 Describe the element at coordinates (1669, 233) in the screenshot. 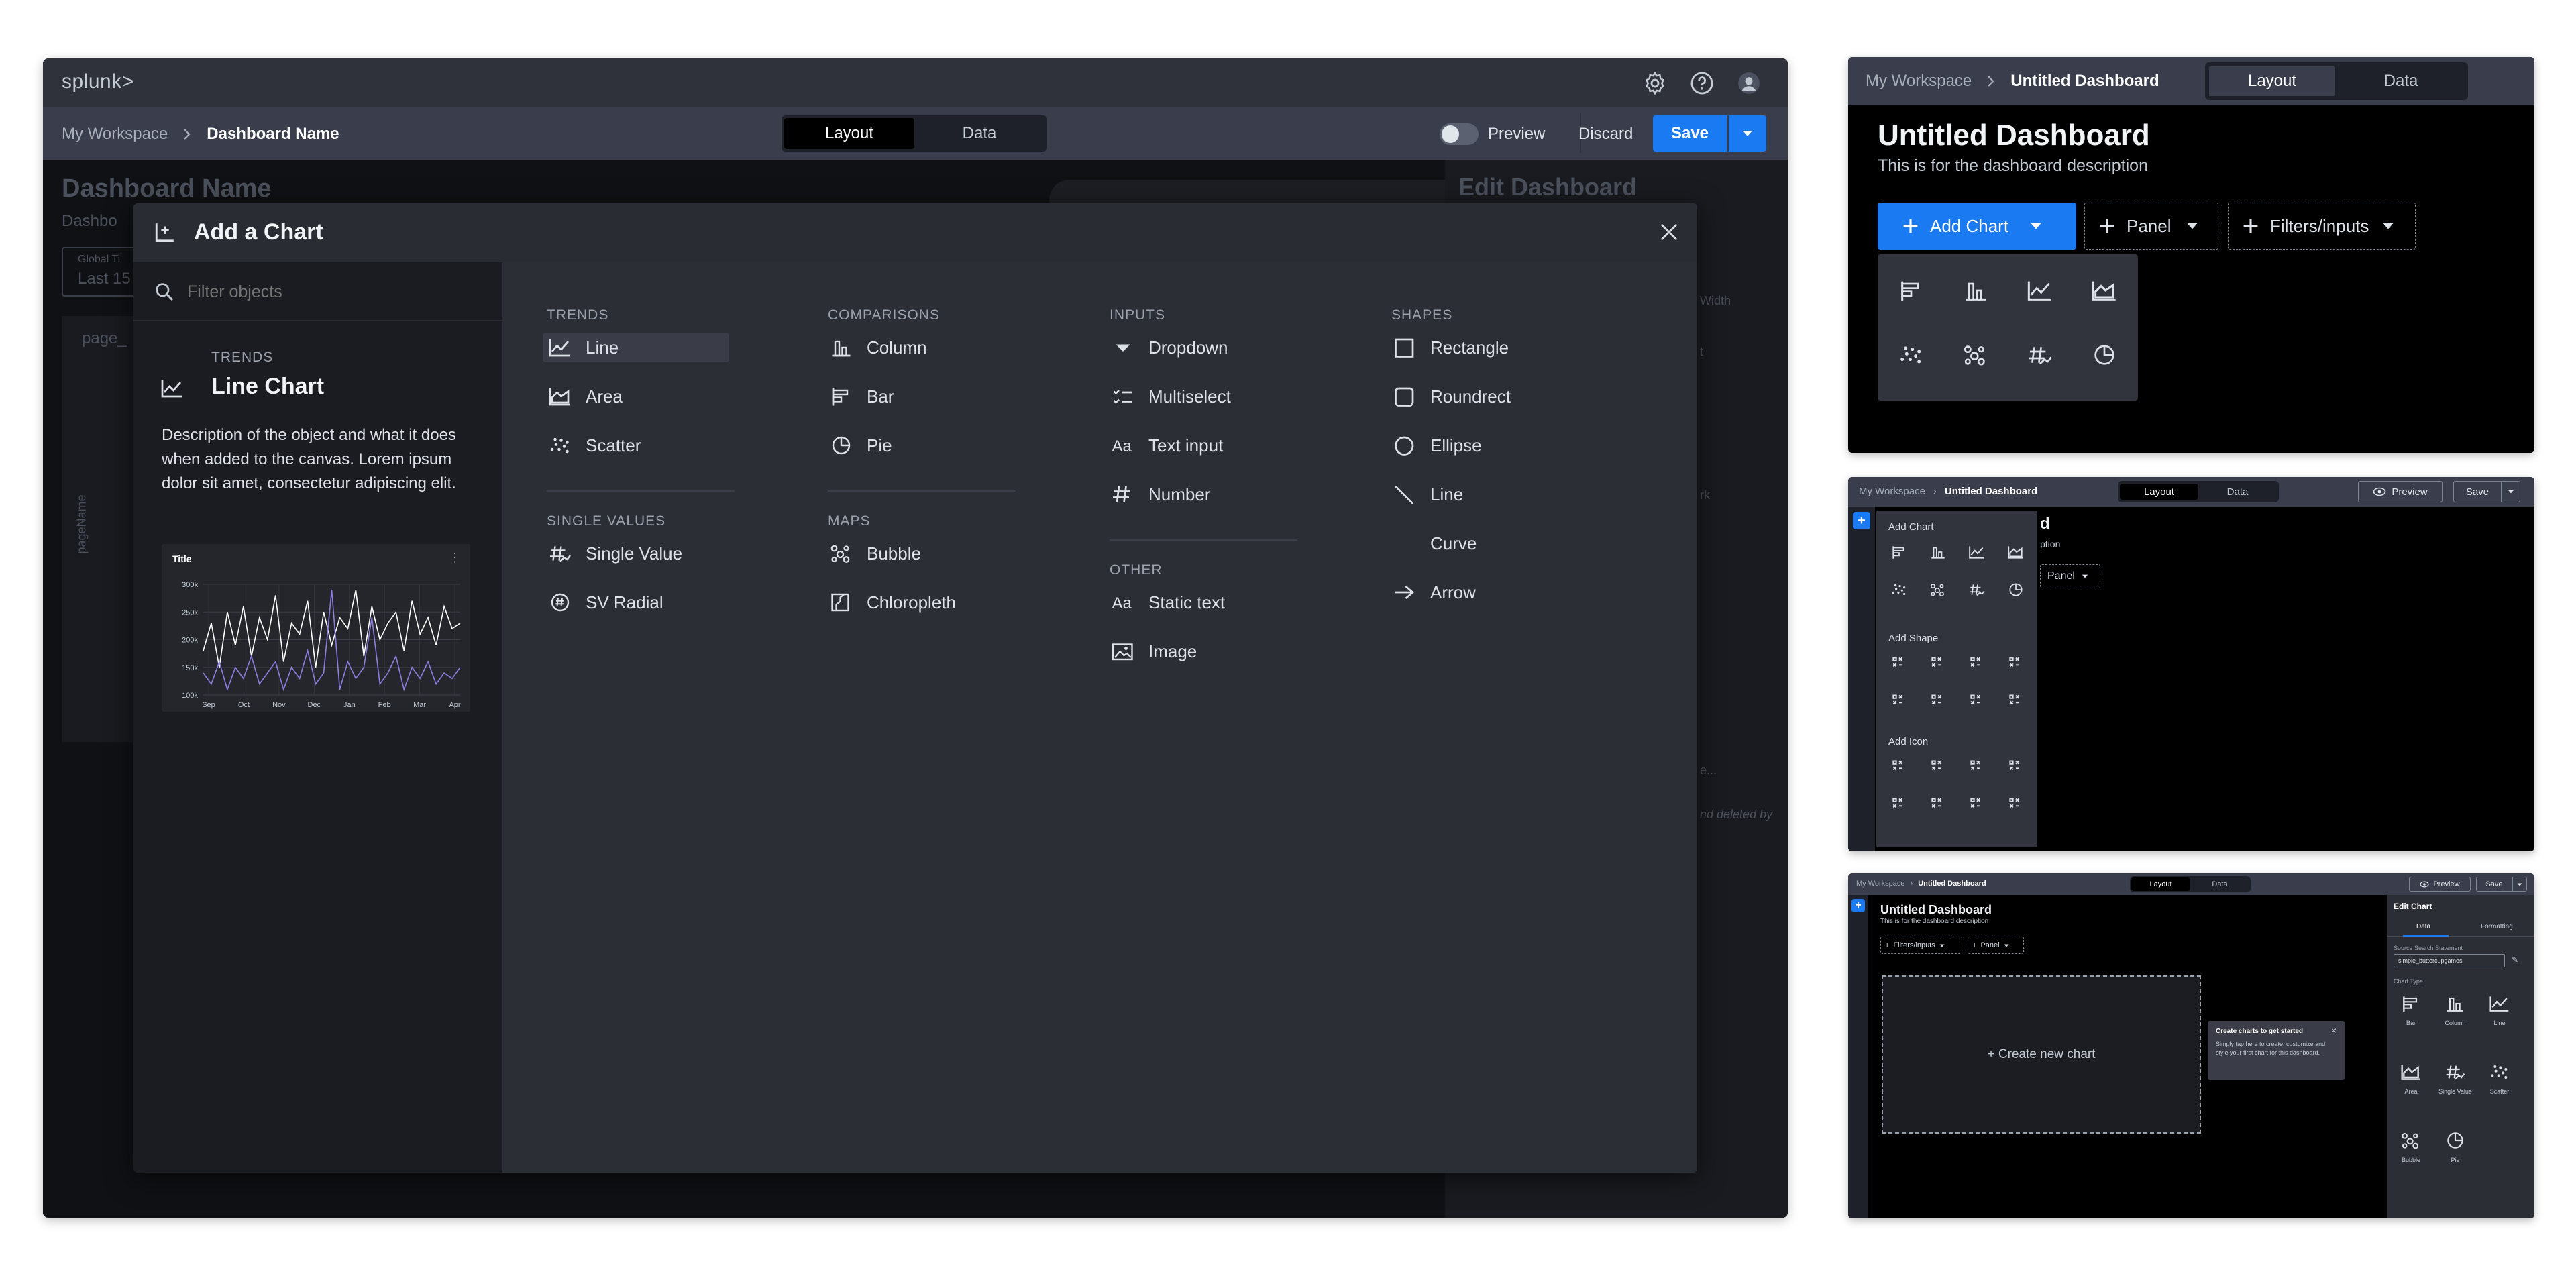

I see `close-icon` at that location.